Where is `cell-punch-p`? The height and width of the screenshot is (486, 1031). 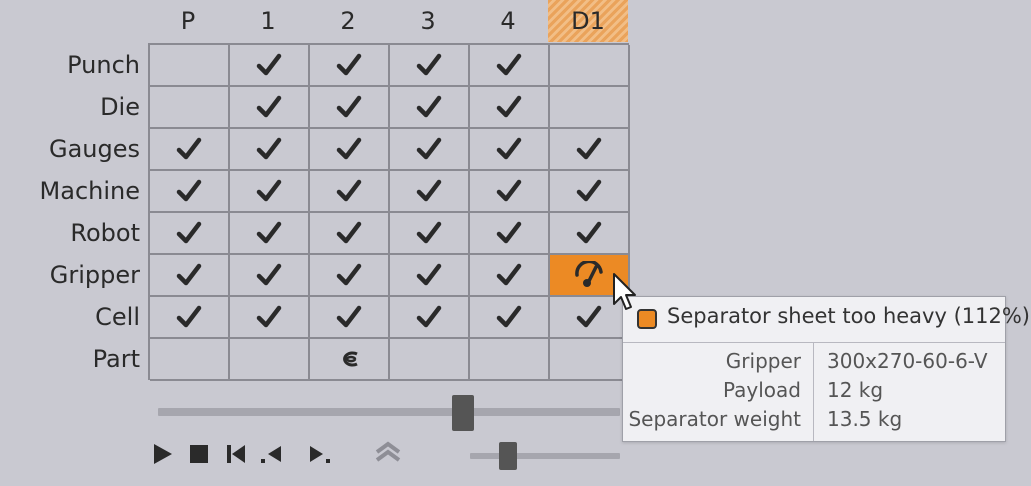 cell-punch-p is located at coordinates (190, 66).